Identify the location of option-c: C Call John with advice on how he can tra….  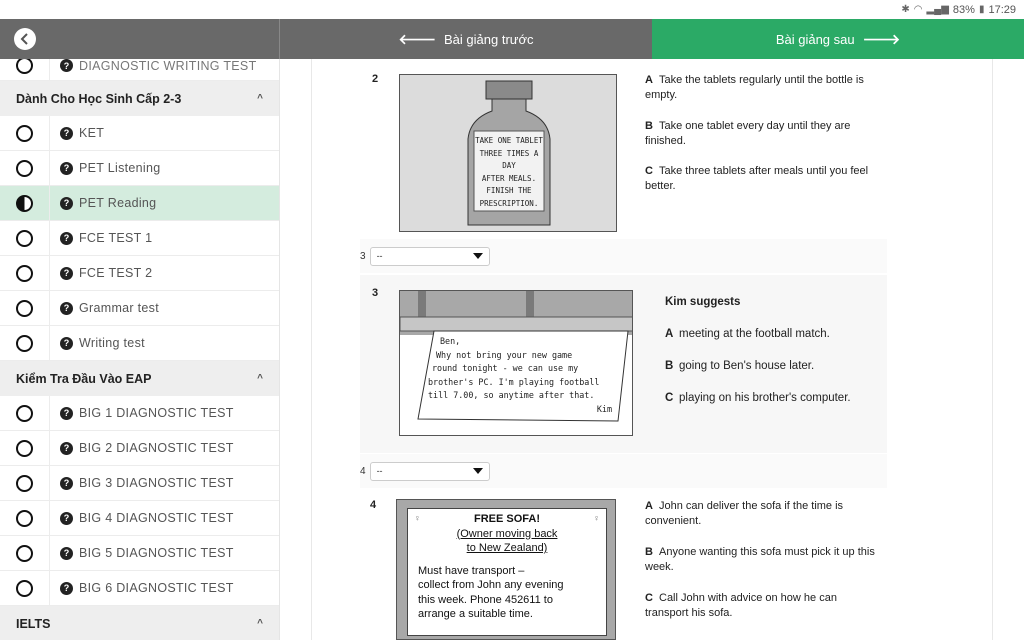
(762, 605).